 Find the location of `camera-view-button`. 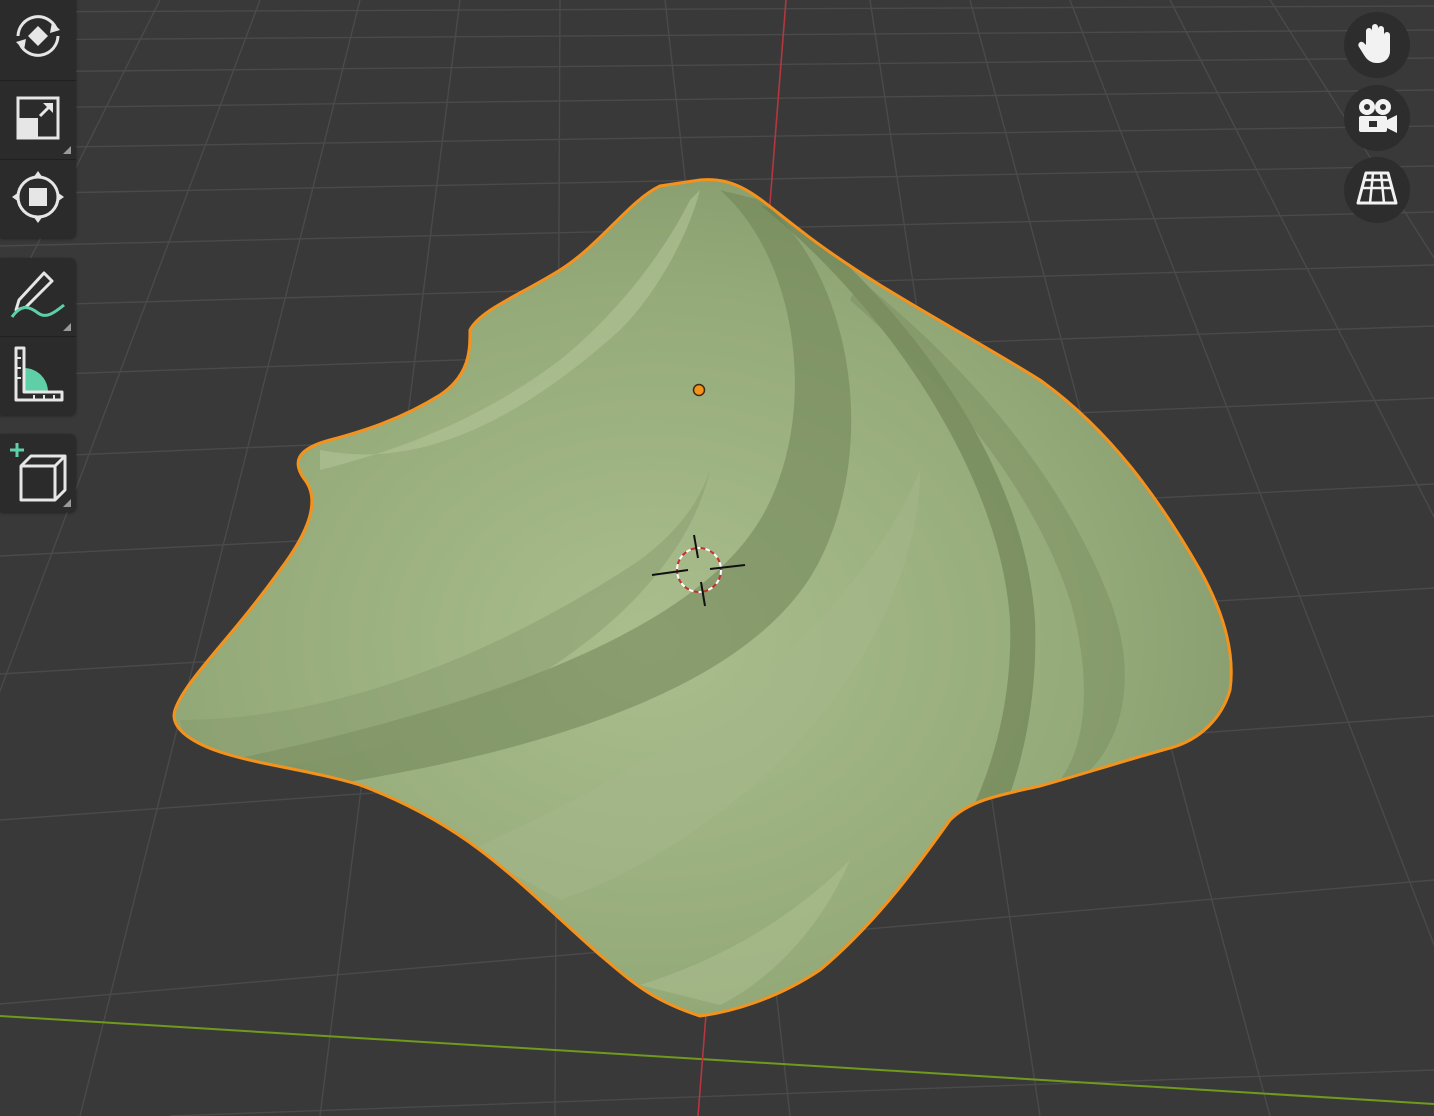

camera-view-button is located at coordinates (1377, 118).